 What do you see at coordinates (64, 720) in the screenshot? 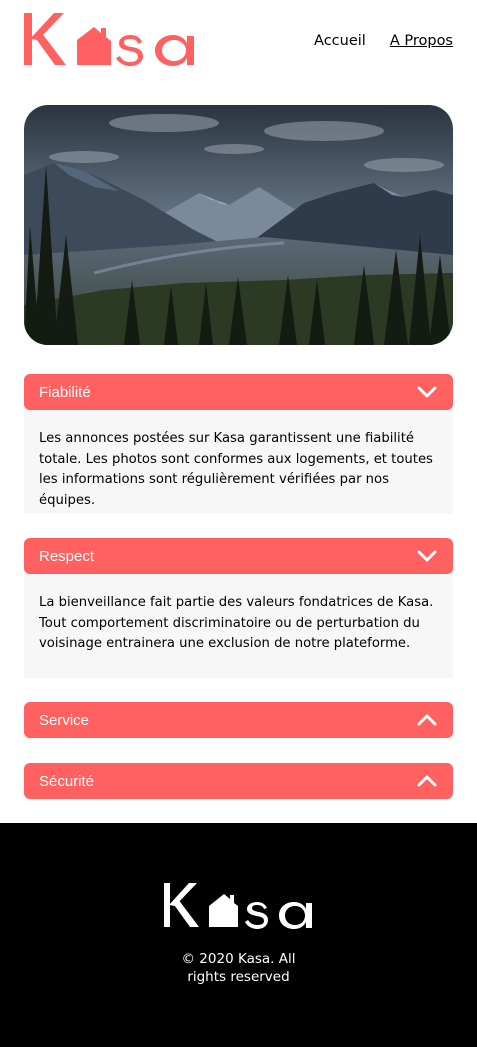
I see `accordion-title: Service` at bounding box center [64, 720].